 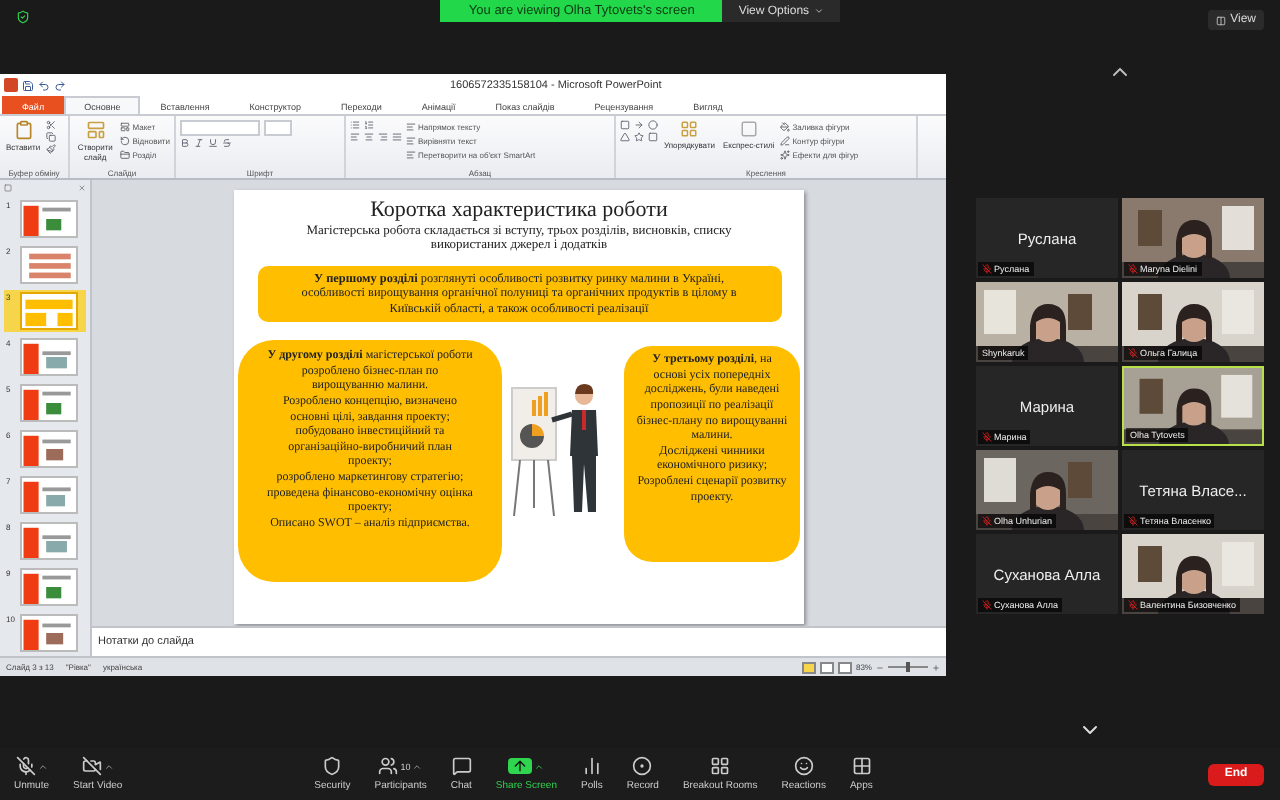 I want to click on triangle-icon, so click(x=625, y=137).